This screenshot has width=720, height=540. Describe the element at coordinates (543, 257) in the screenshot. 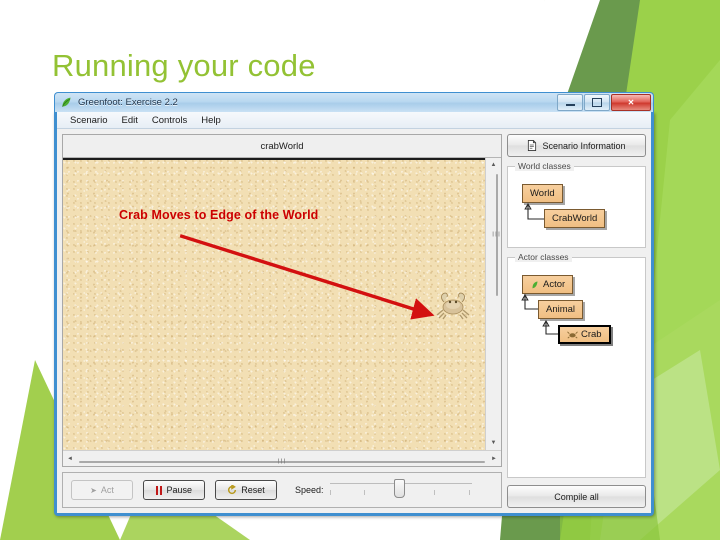

I see `actor-classes-legend: Actor classes` at that location.